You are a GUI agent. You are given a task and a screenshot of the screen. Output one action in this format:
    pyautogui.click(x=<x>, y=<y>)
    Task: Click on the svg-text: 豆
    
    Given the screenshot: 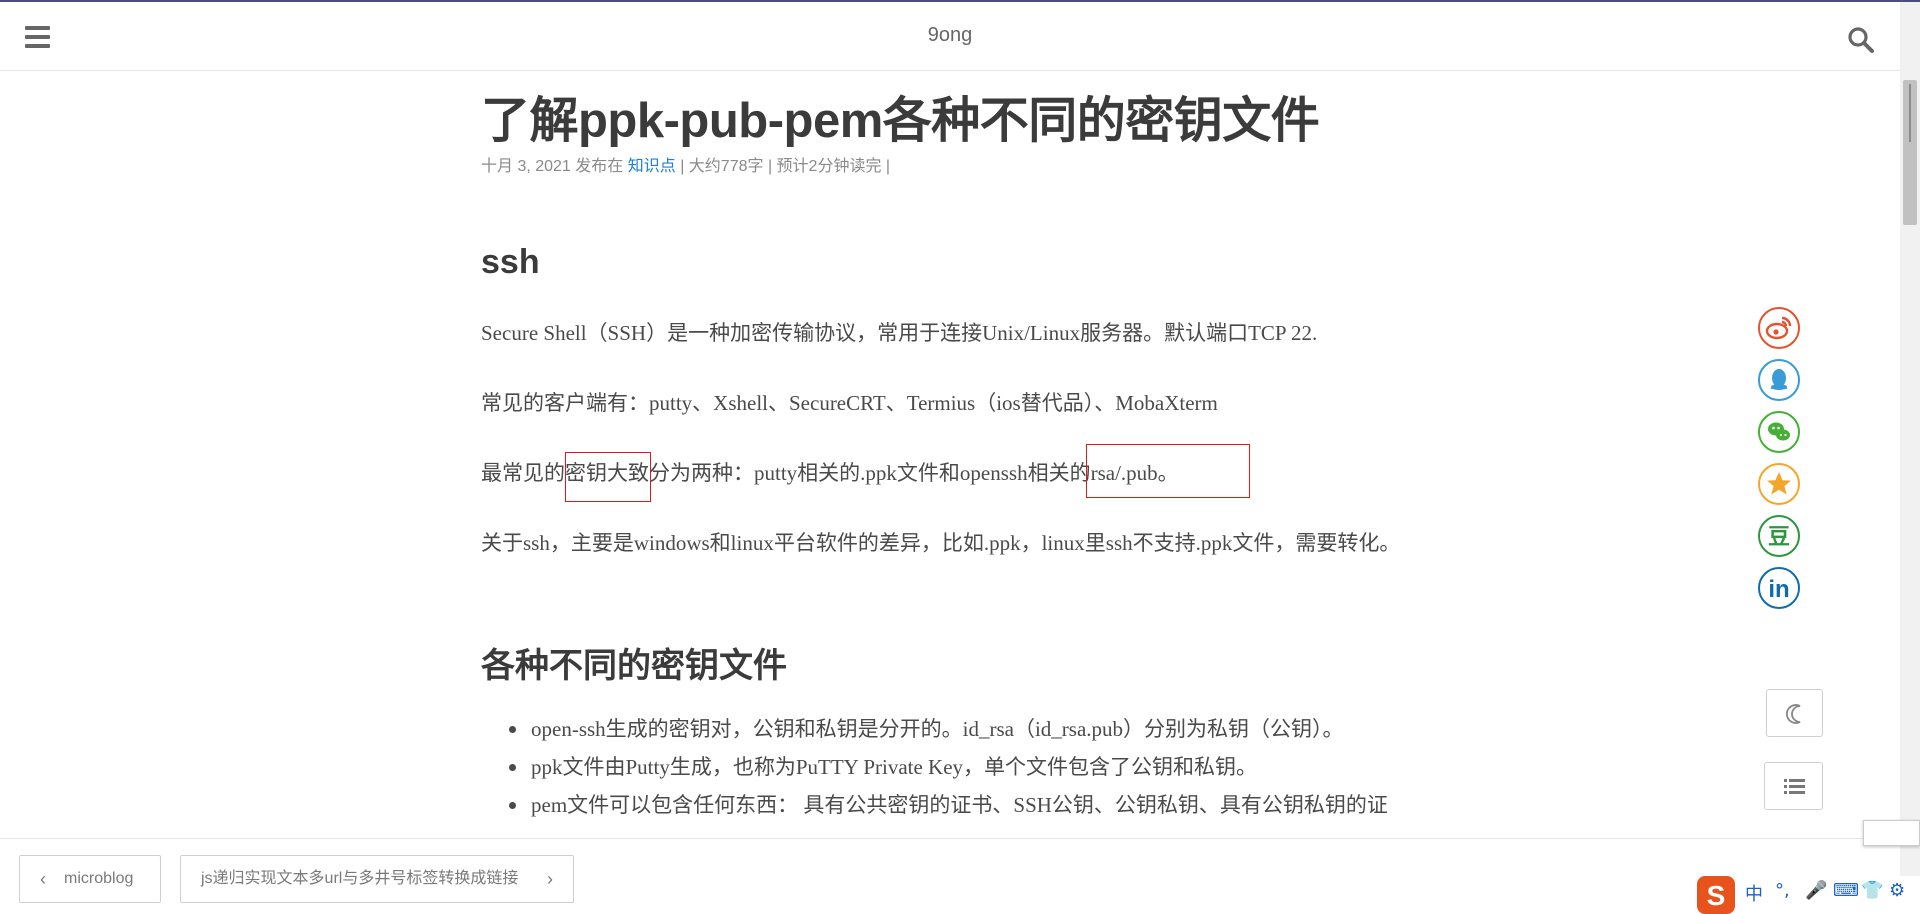 What is the action you would take?
    pyautogui.click(x=1779, y=537)
    